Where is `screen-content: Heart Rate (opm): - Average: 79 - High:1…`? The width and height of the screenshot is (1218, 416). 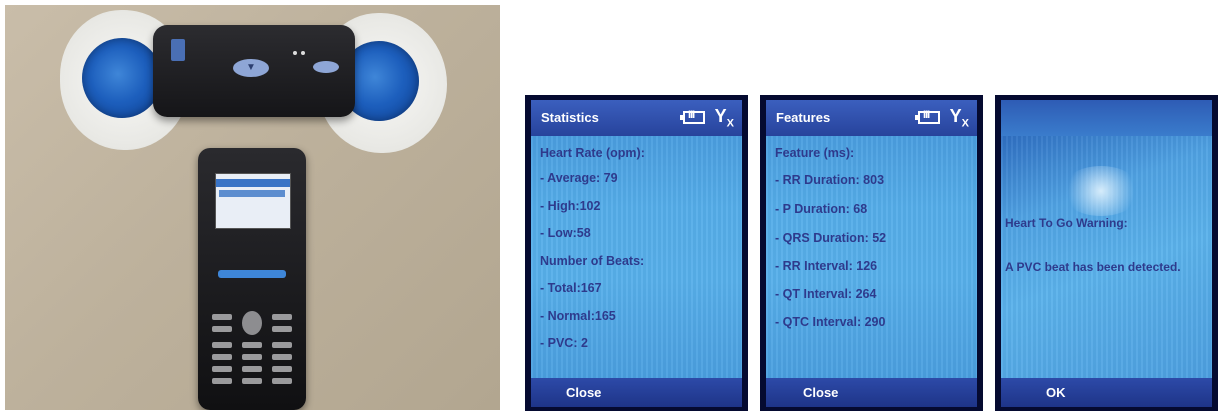
screen-content: Heart Rate (opm): - Average: 79 - High:1… is located at coordinates (636, 257).